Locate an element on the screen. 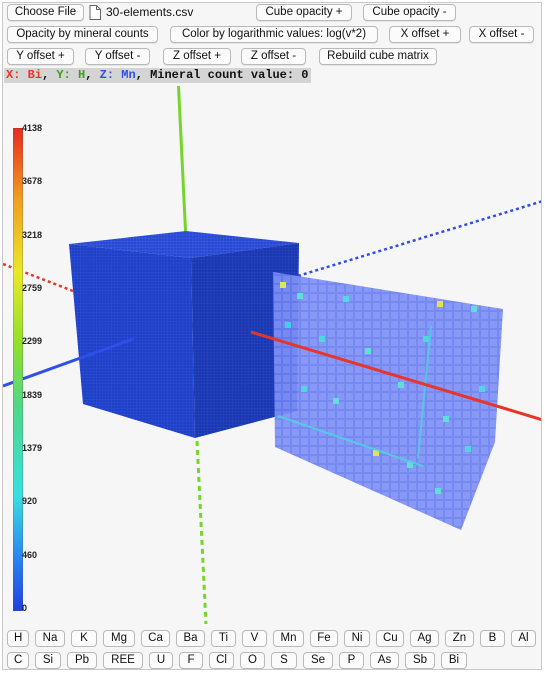 The image size is (545, 673). color-scale-tick-label: 920 is located at coordinates (30, 501).